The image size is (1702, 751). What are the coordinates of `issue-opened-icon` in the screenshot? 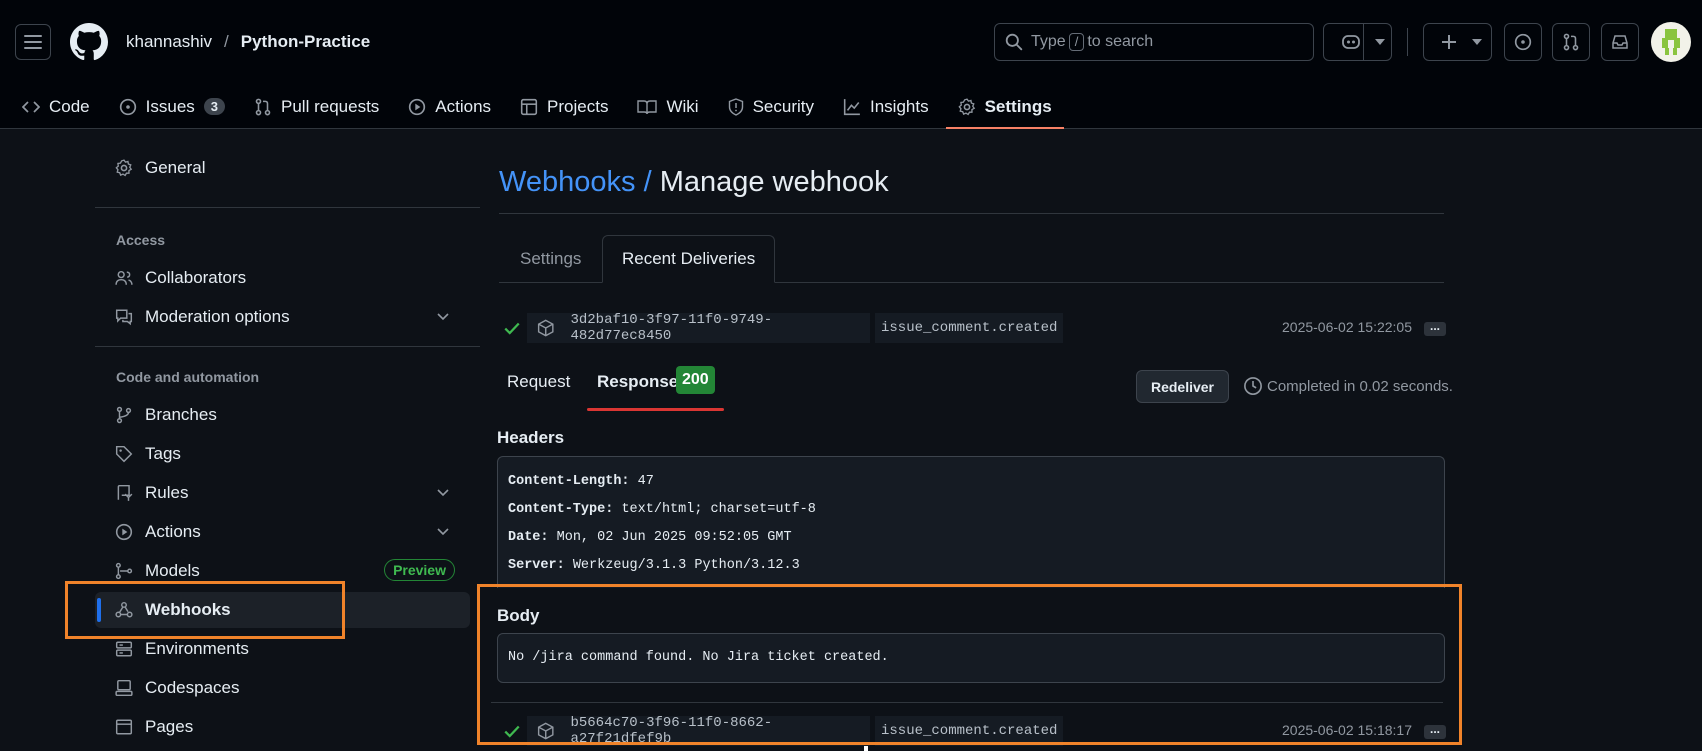 It's located at (1523, 42).